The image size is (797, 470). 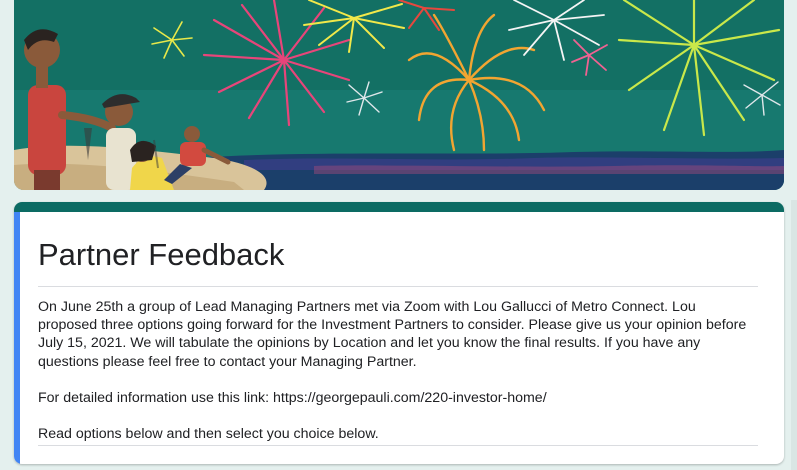 What do you see at coordinates (399, 207) in the screenshot?
I see `card-top-accent-bar` at bounding box center [399, 207].